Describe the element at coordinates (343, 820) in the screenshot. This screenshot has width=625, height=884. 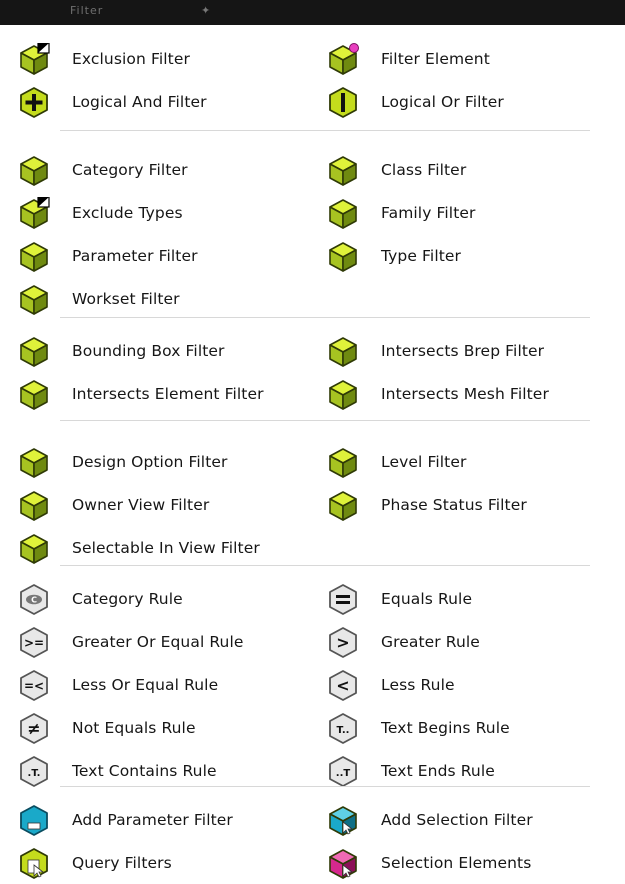
I see `cyan-cube-cursor-icon` at that location.